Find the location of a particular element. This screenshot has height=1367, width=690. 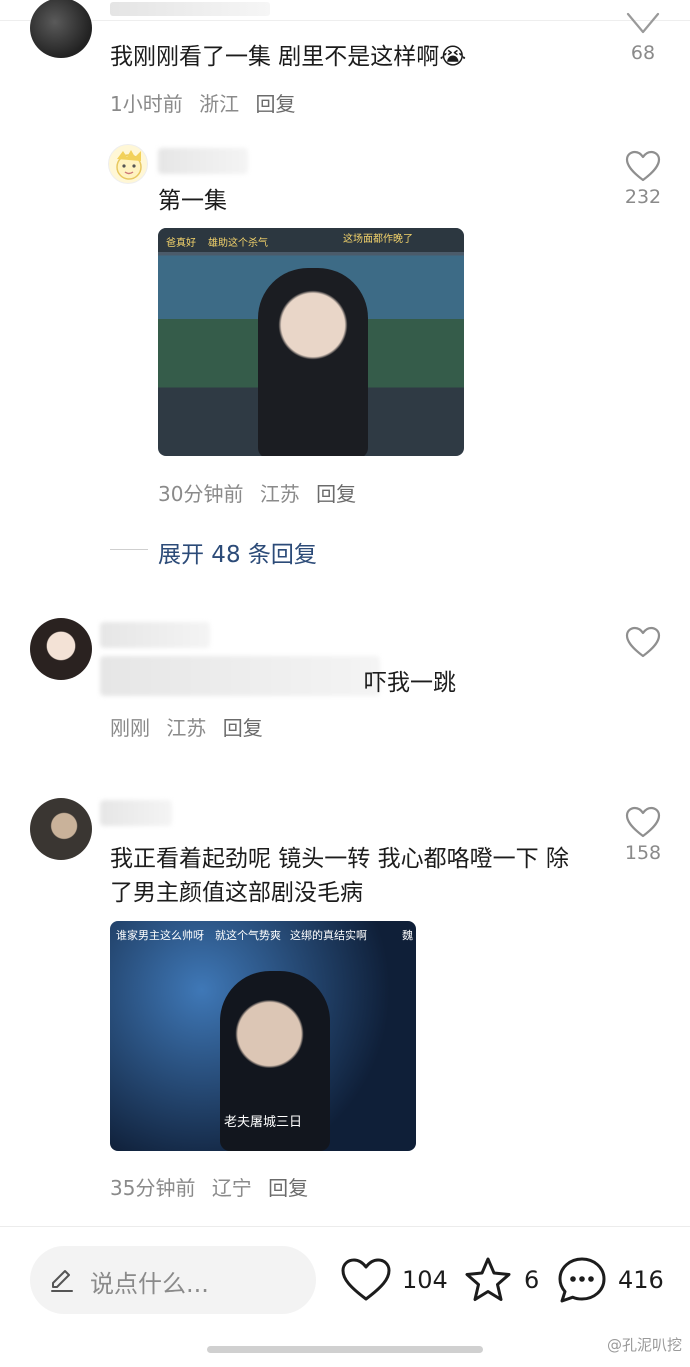

video-subtitle: 老夫屠城三日 is located at coordinates (262, 1122).